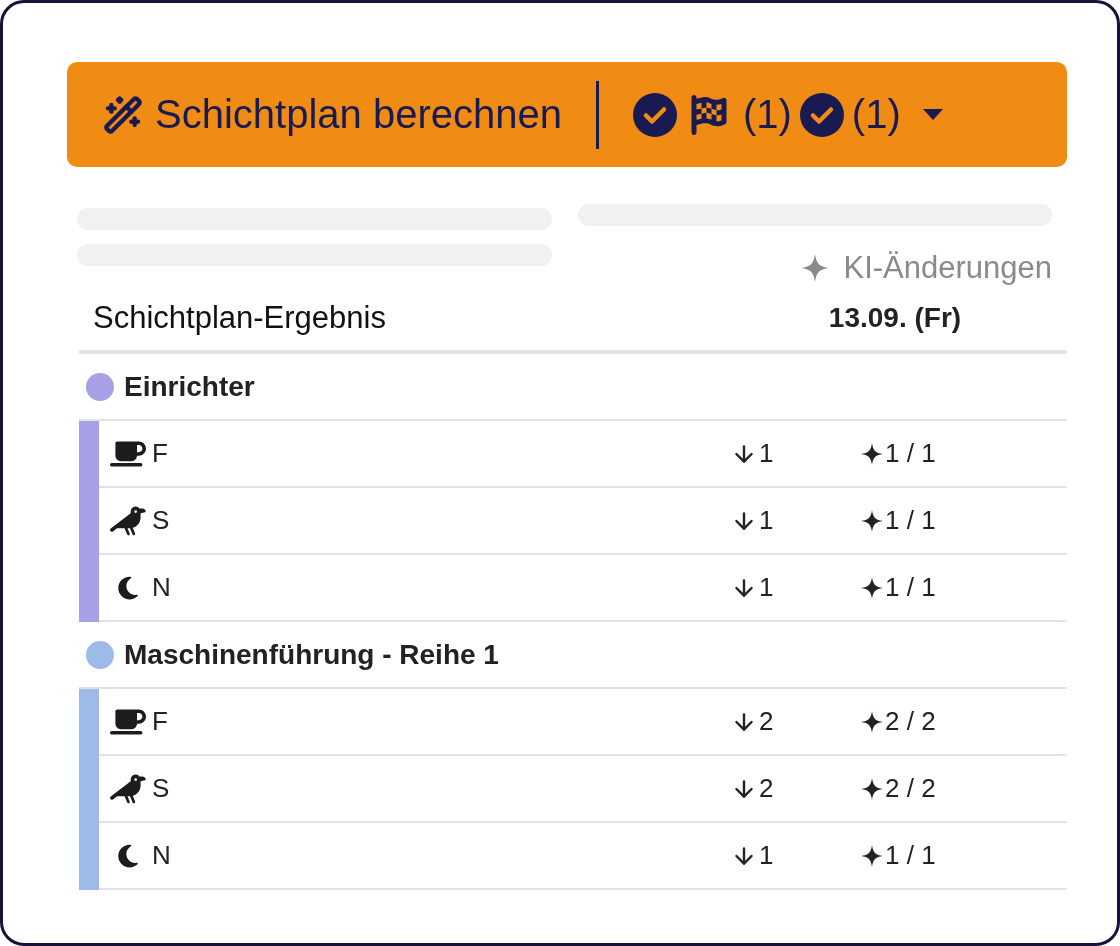 The width and height of the screenshot is (1120, 946). What do you see at coordinates (311, 654) in the screenshot?
I see `group-name: Maschinenführung - Reihe 1` at bounding box center [311, 654].